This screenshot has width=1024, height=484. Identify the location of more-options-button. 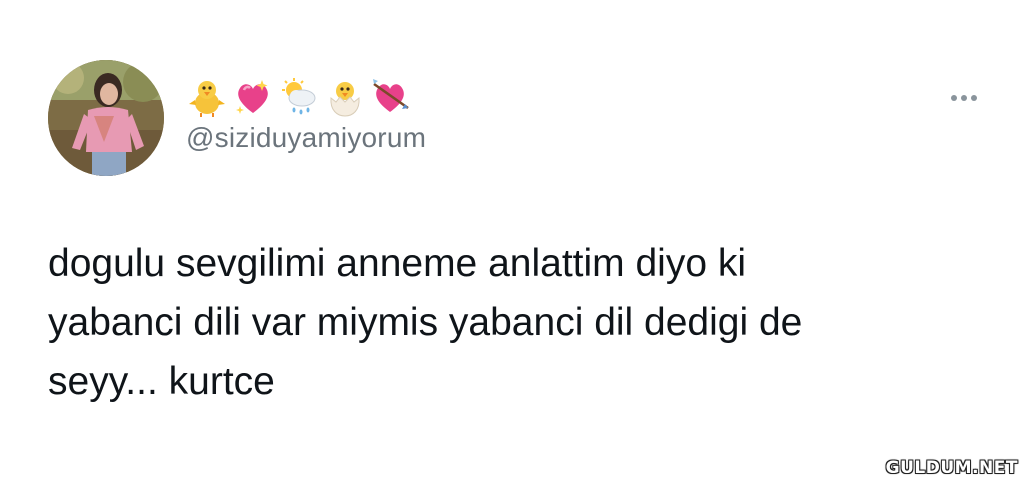
(964, 98).